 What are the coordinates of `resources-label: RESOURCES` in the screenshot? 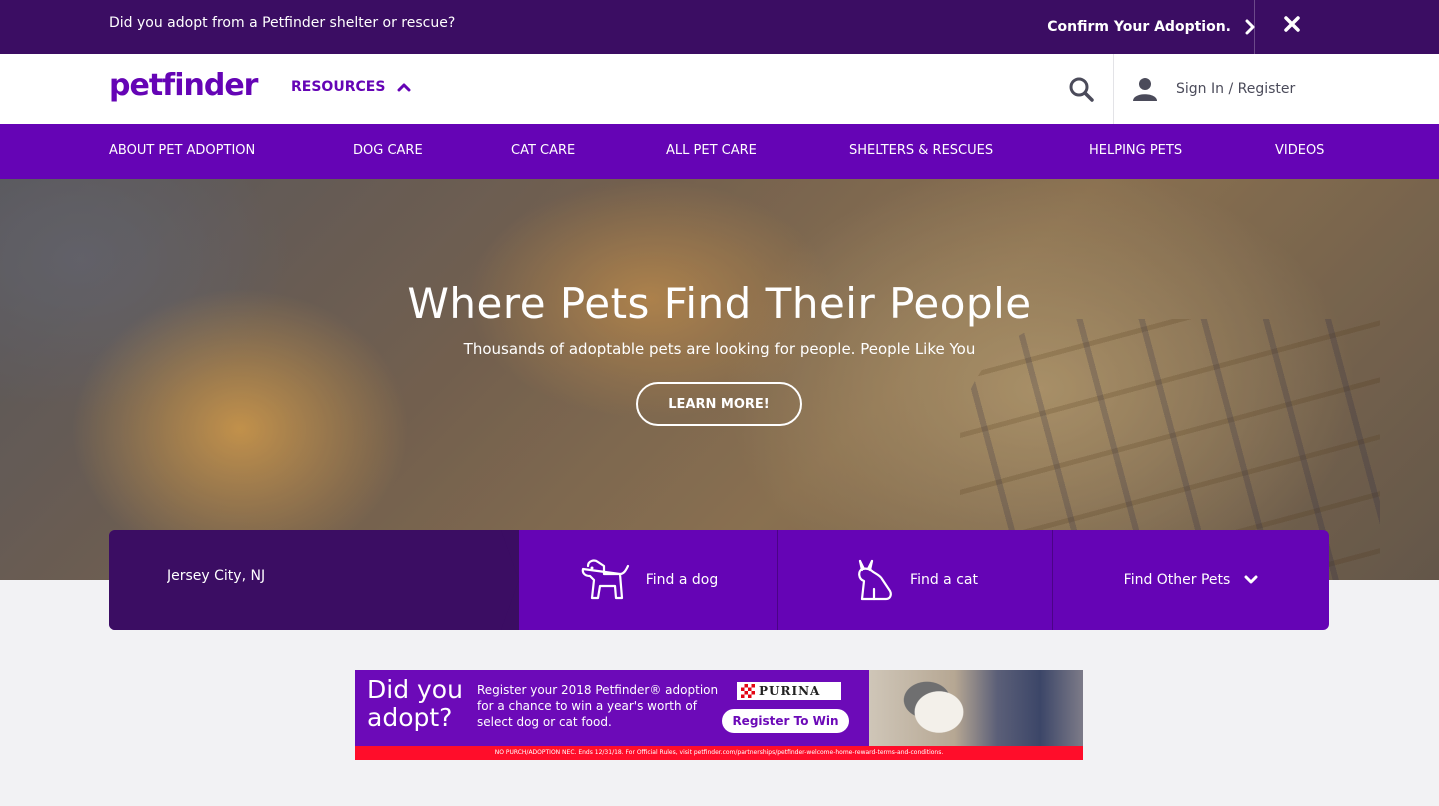 It's located at (338, 87).